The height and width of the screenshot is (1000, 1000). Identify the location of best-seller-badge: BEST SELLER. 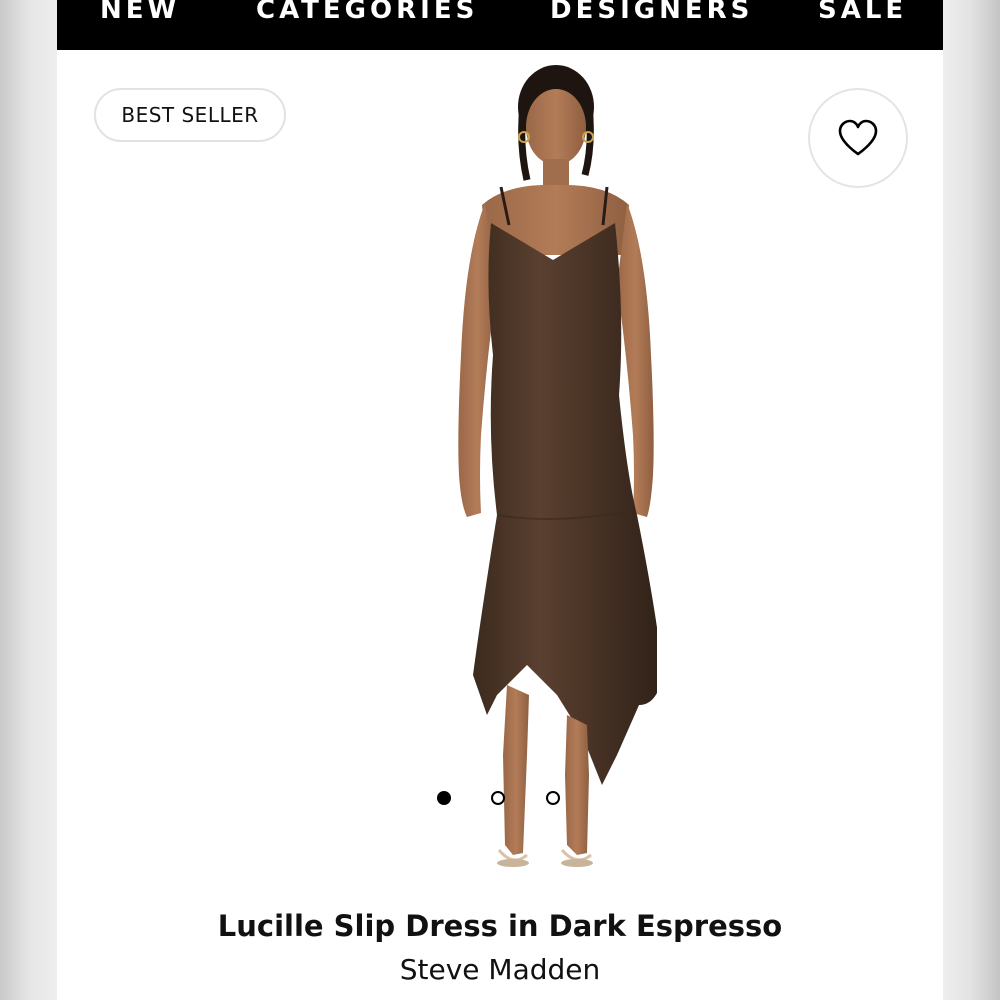
(190, 115).